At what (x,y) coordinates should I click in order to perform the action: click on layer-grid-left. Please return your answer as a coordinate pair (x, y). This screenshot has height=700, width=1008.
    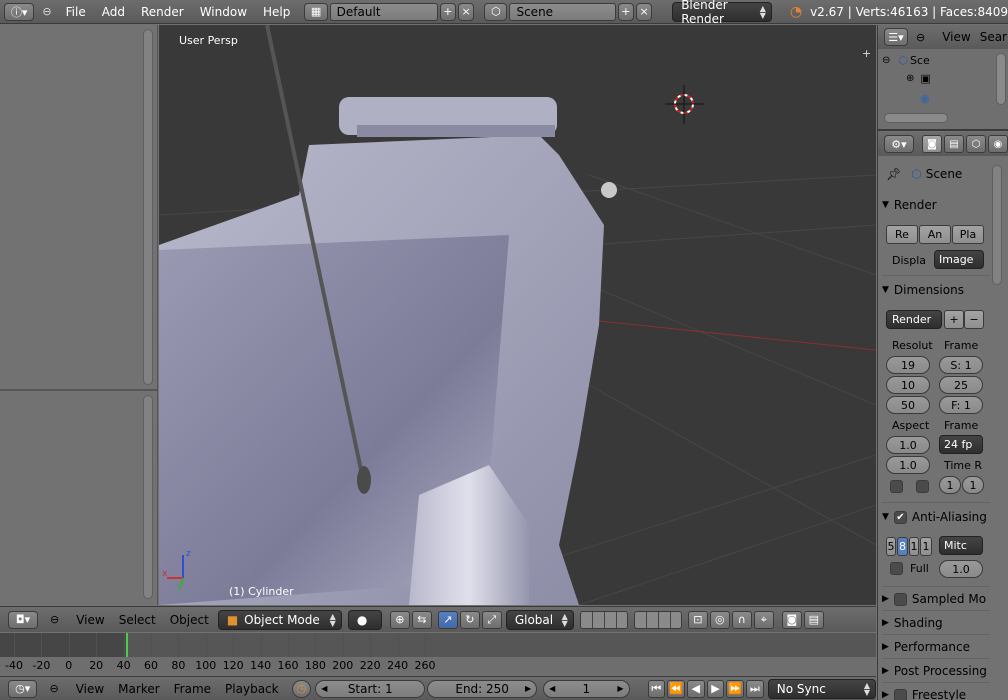
    Looking at the image, I should click on (603, 619).